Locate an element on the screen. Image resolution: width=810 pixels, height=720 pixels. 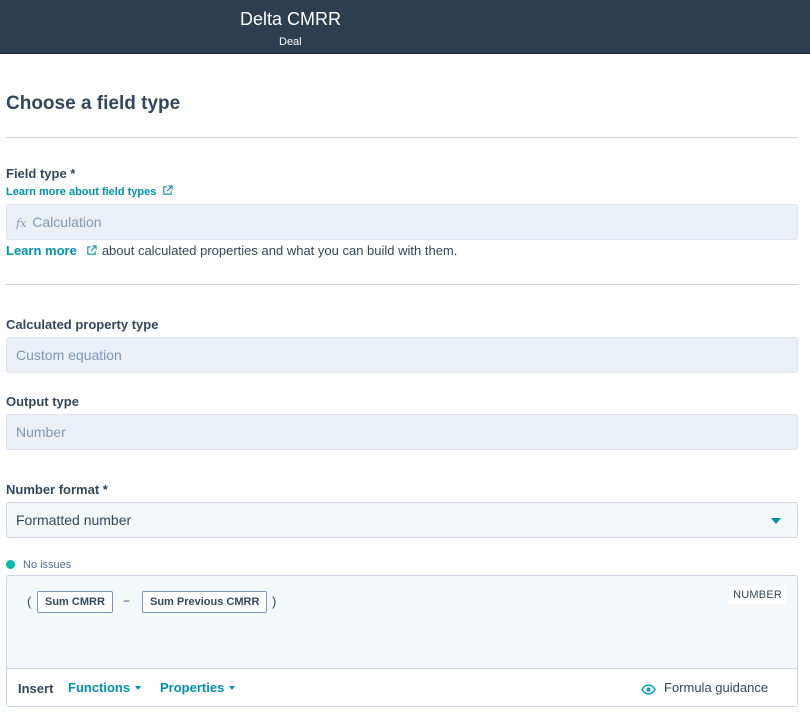
function-icon: fx is located at coordinates (21, 223).